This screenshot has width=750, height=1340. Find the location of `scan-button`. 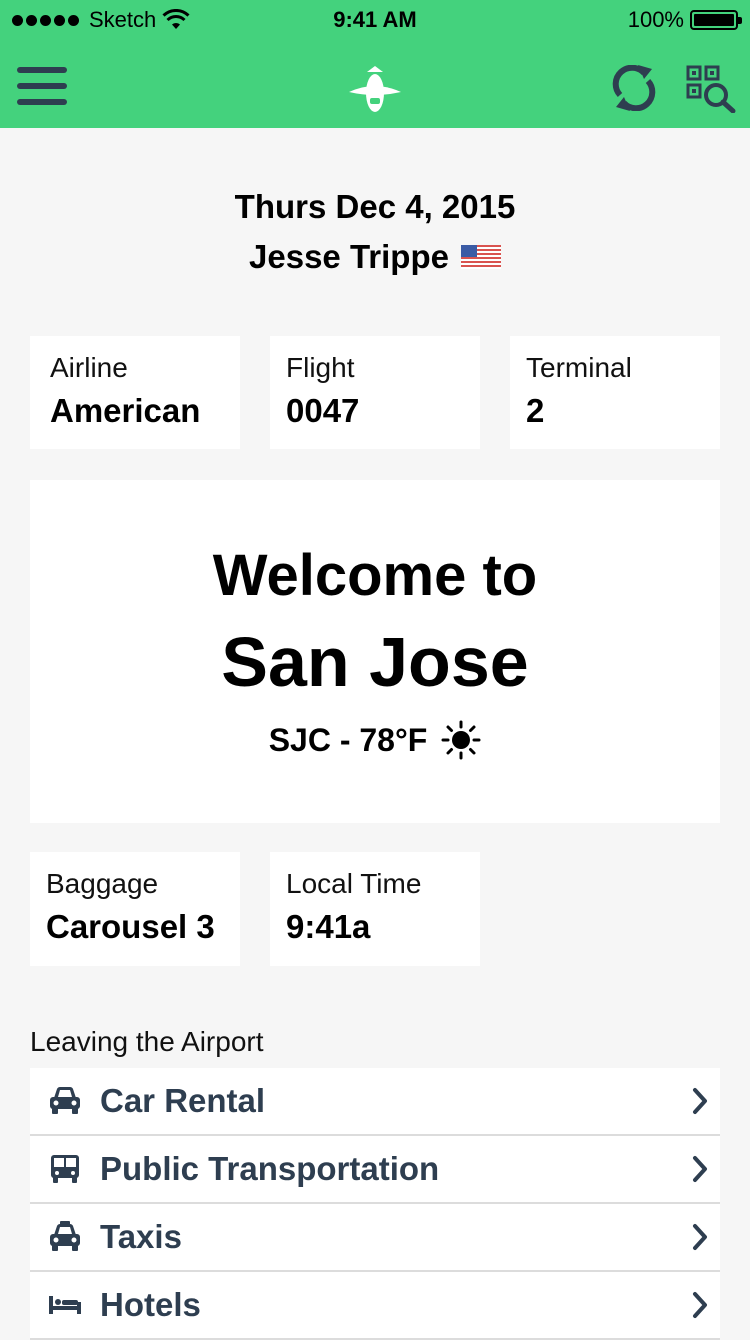

scan-button is located at coordinates (711, 89).